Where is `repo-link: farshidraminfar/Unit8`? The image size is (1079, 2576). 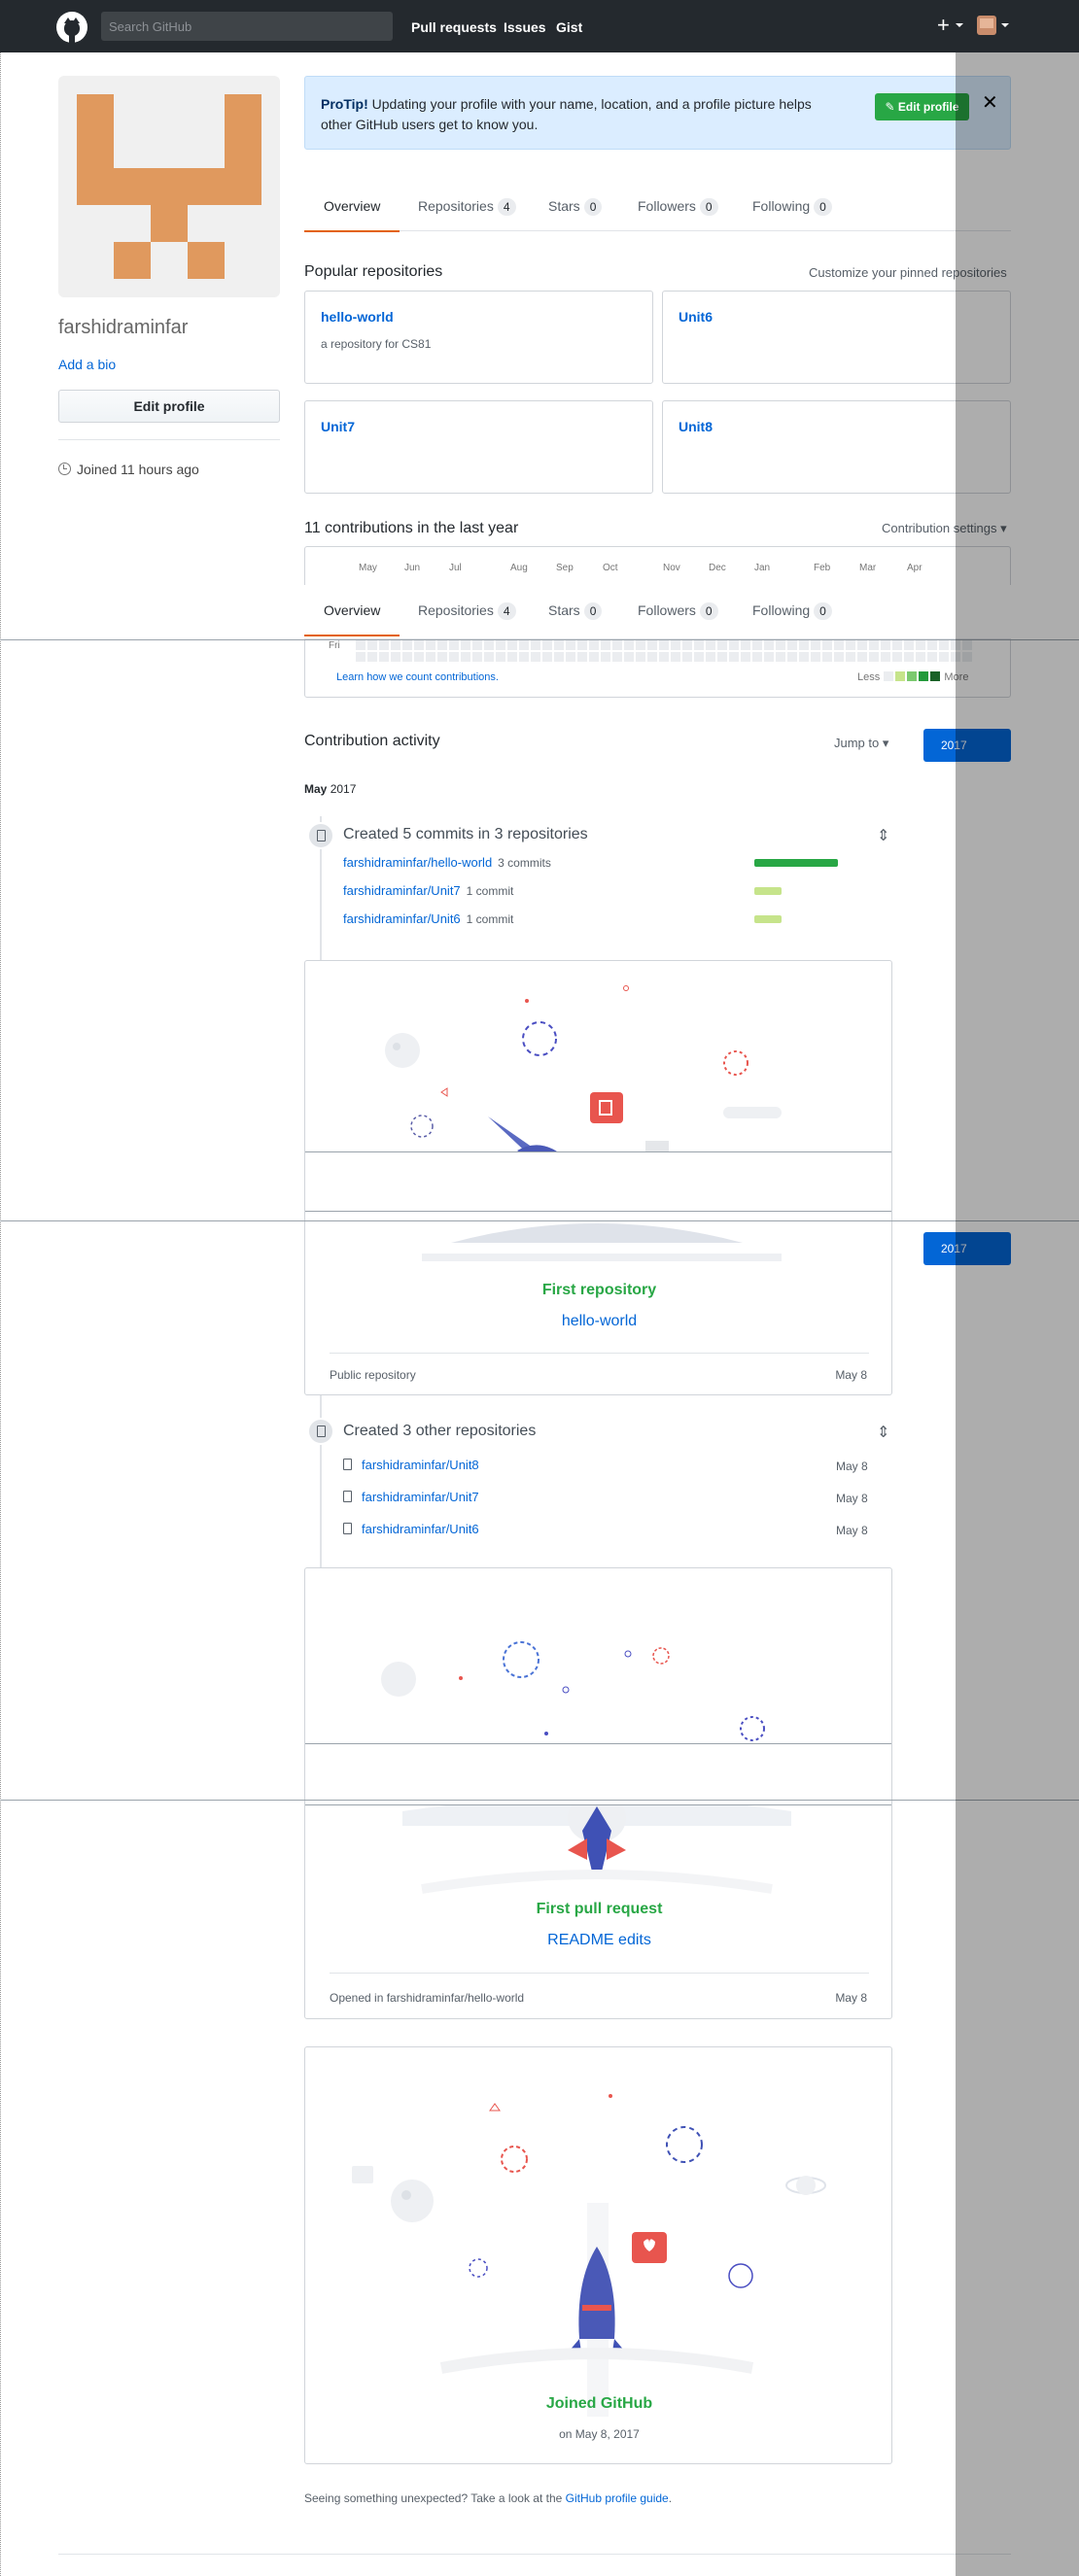 repo-link: farshidraminfar/Unit8 is located at coordinates (420, 1465).